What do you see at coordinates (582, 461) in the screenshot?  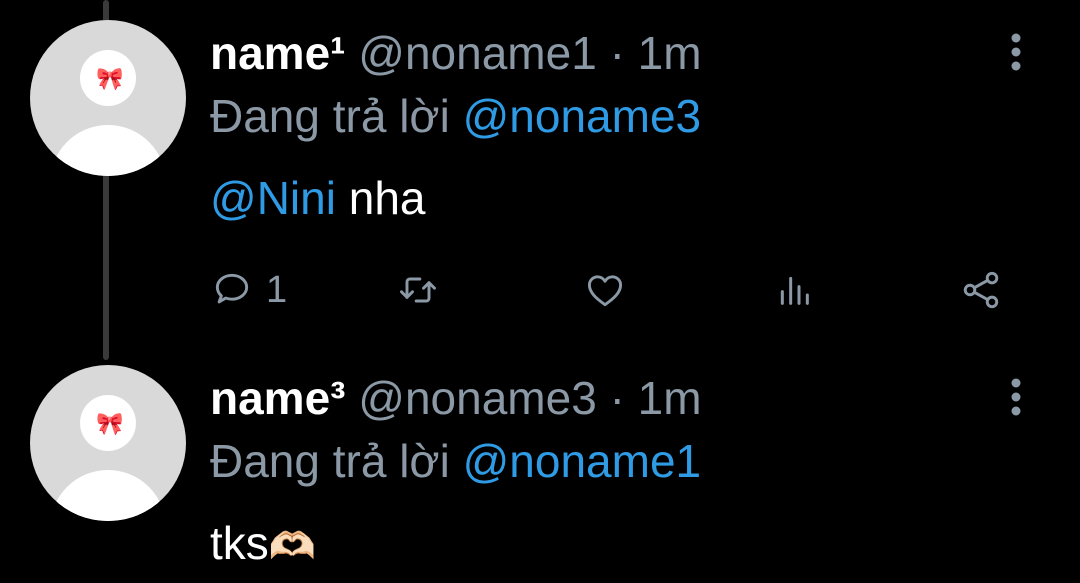 I see `replying-to-handle: @noname1` at bounding box center [582, 461].